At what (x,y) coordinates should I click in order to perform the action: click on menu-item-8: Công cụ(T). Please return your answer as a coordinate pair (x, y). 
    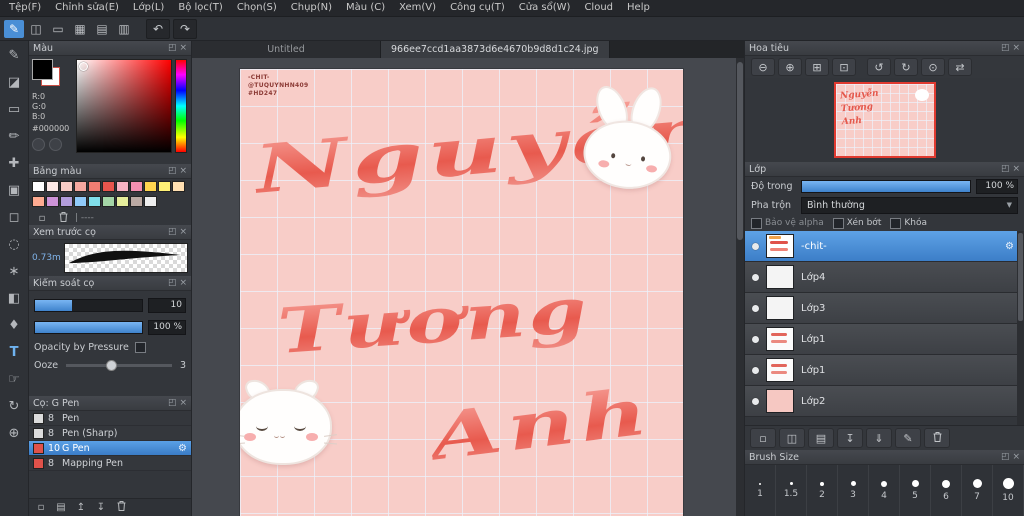
    Looking at the image, I should click on (477, 8).